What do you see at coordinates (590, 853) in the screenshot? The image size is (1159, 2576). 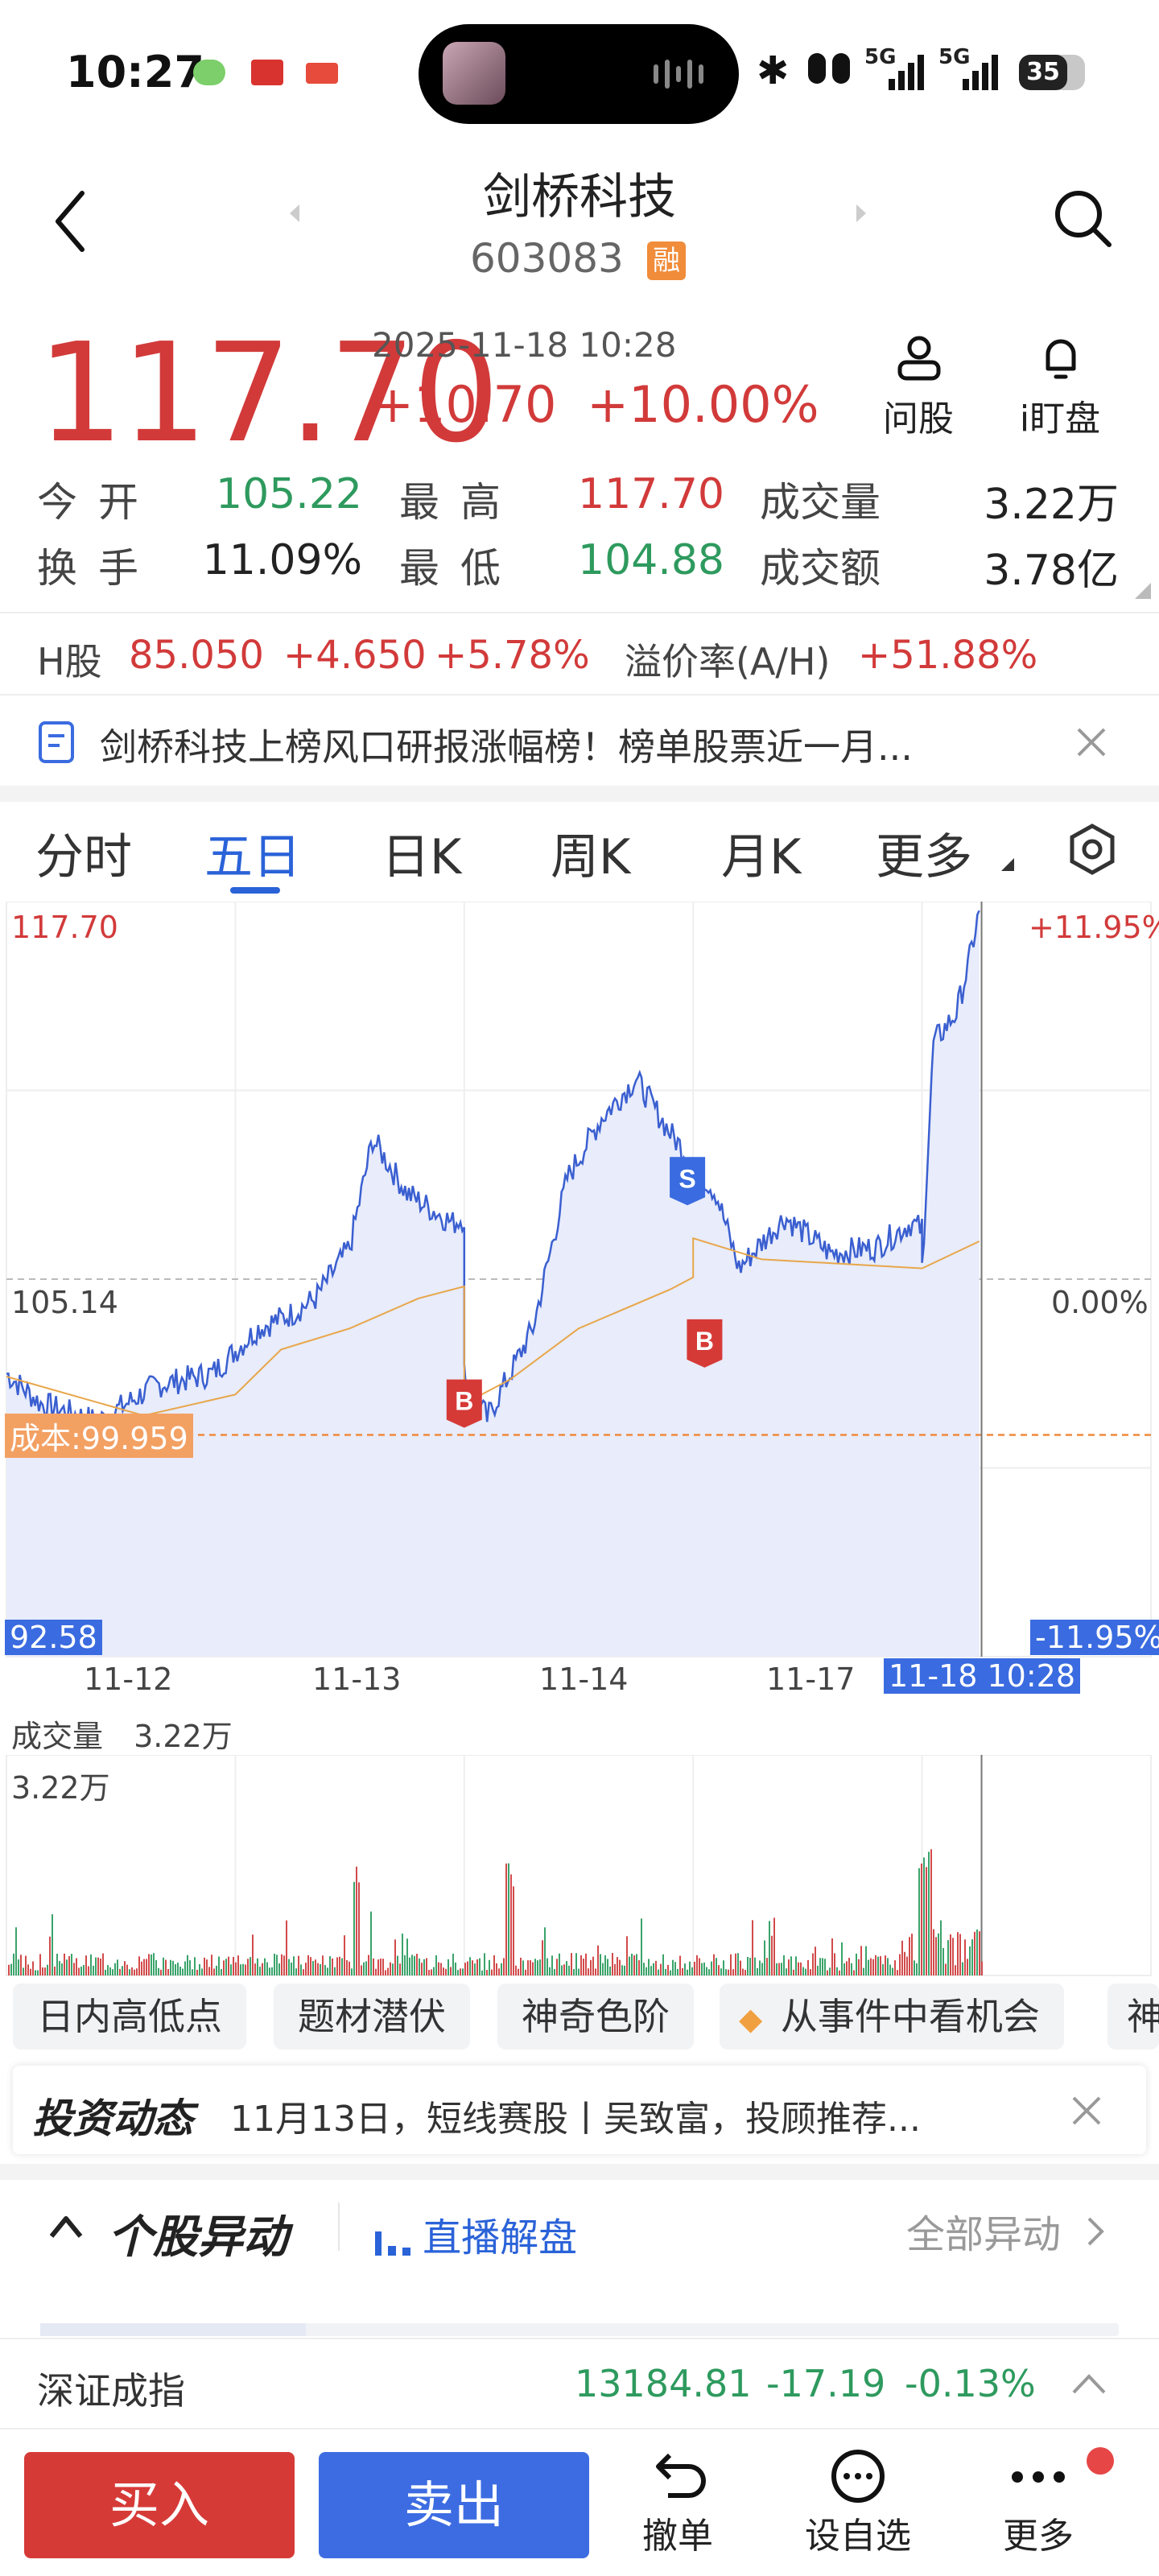 I see `tab-weekly-k: 周K` at bounding box center [590, 853].